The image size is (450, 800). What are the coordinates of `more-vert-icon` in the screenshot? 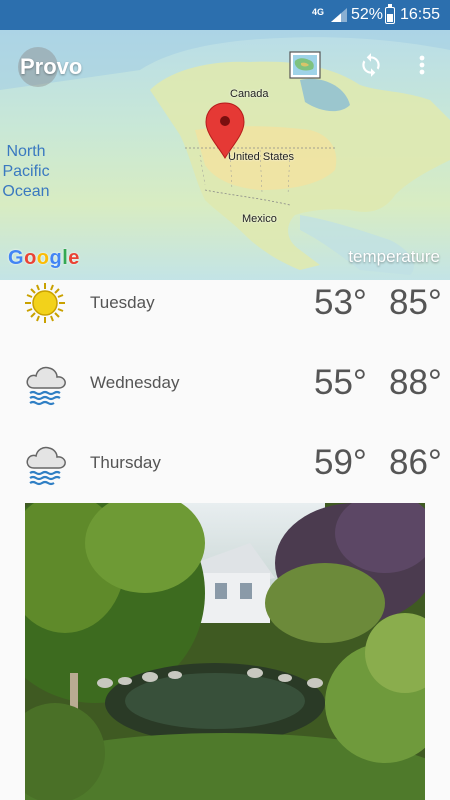 It's located at (422, 65).